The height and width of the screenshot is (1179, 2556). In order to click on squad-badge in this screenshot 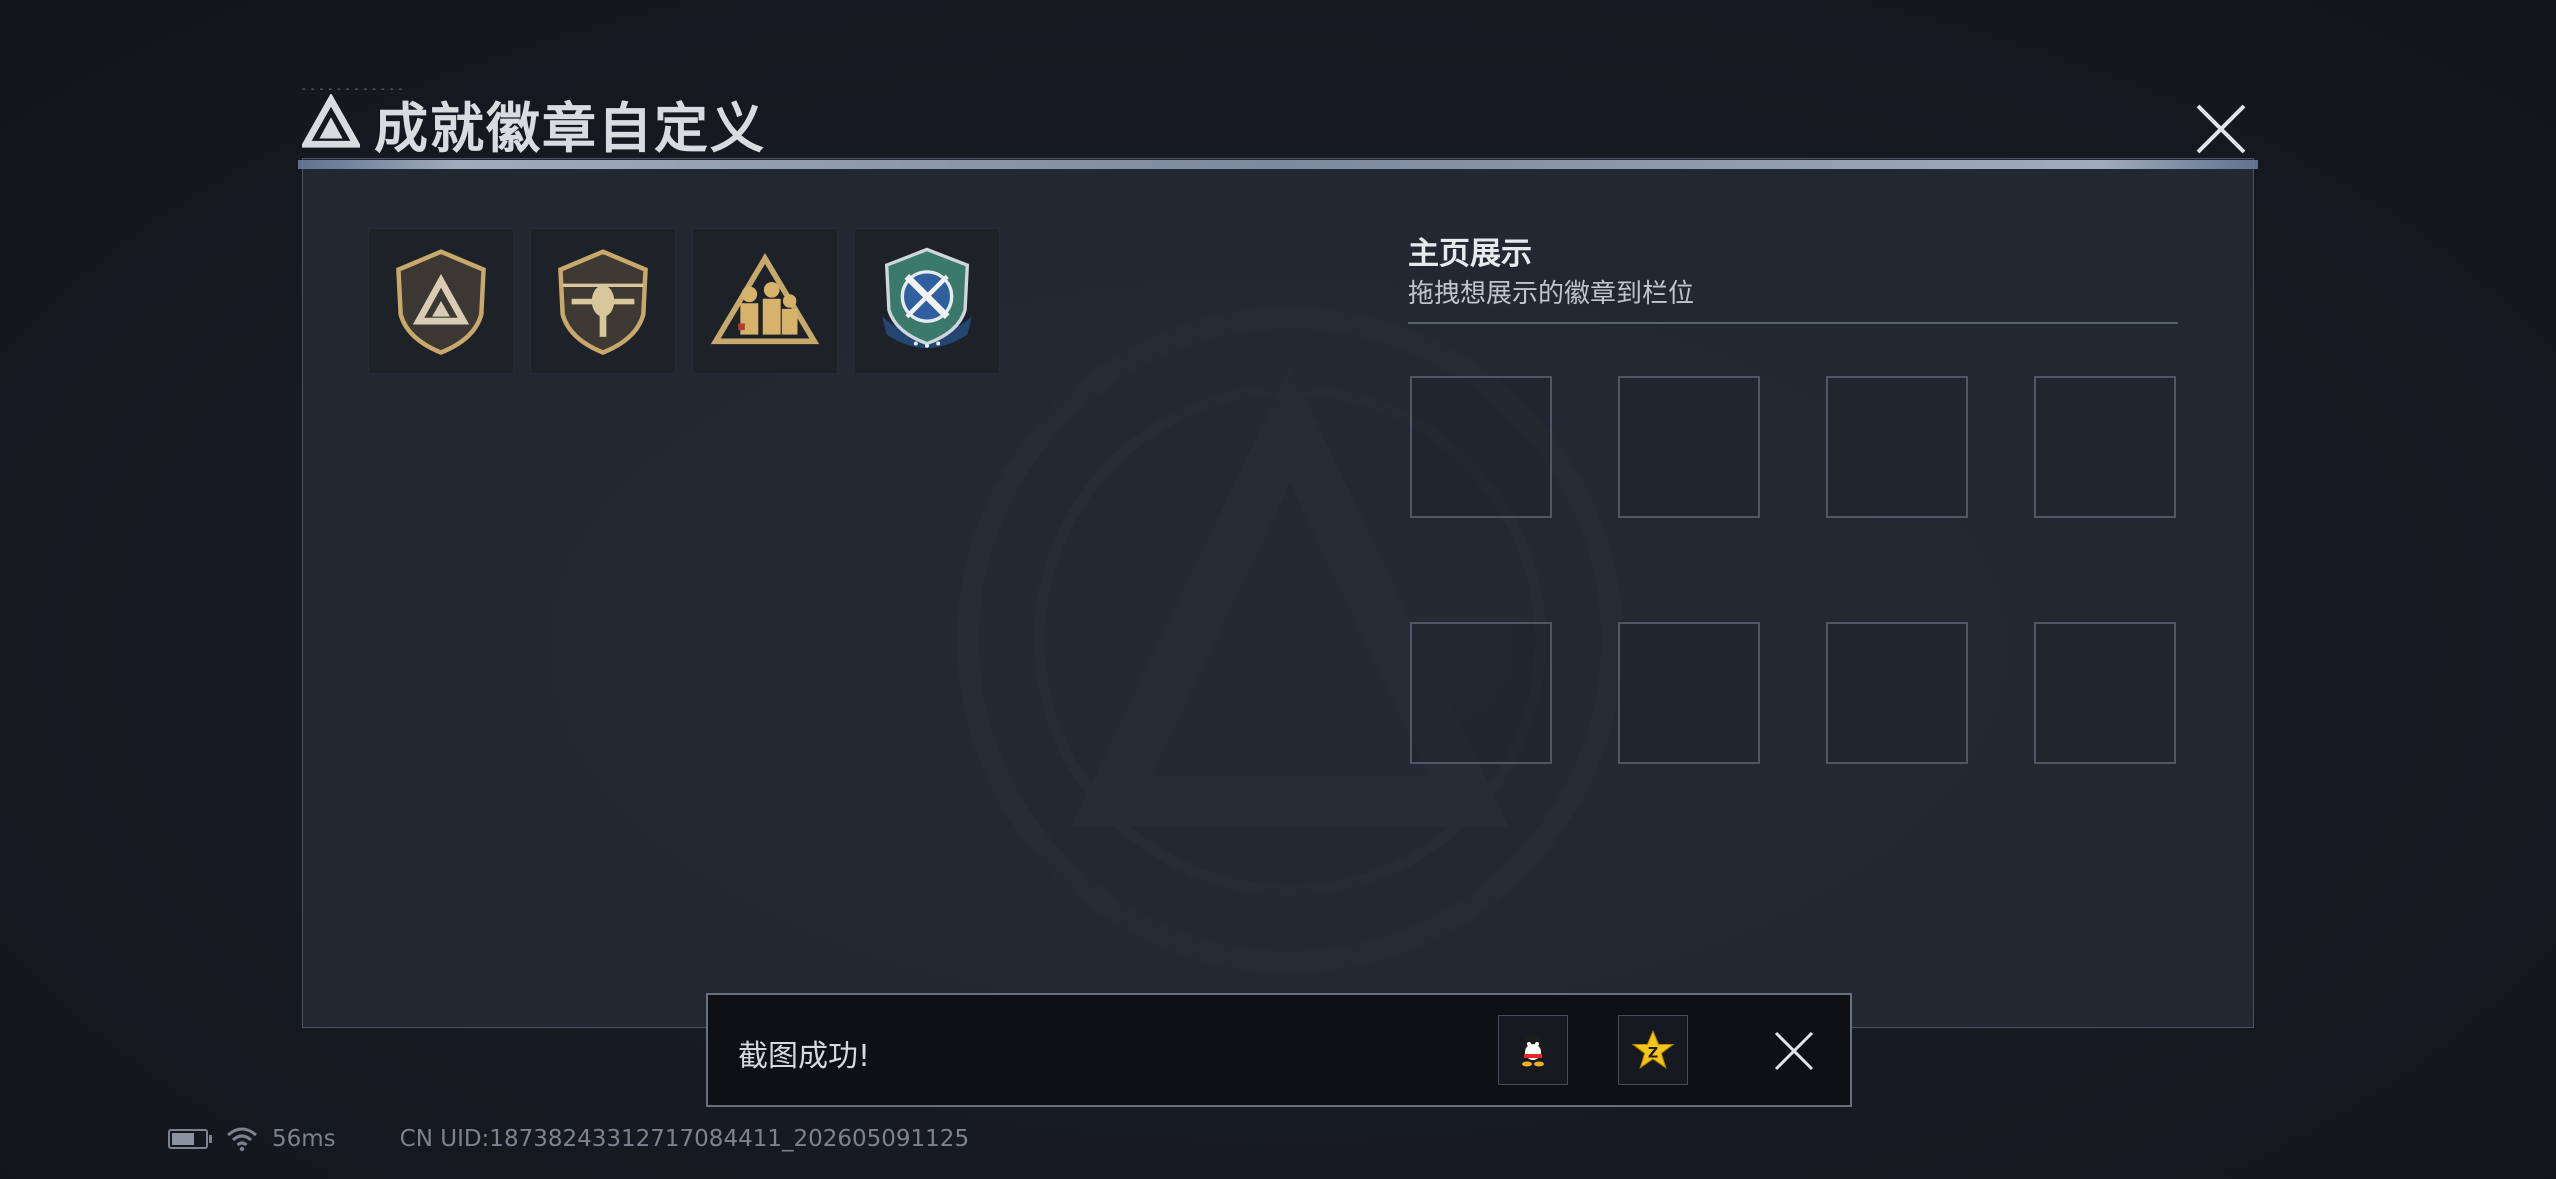, I will do `click(765, 301)`.